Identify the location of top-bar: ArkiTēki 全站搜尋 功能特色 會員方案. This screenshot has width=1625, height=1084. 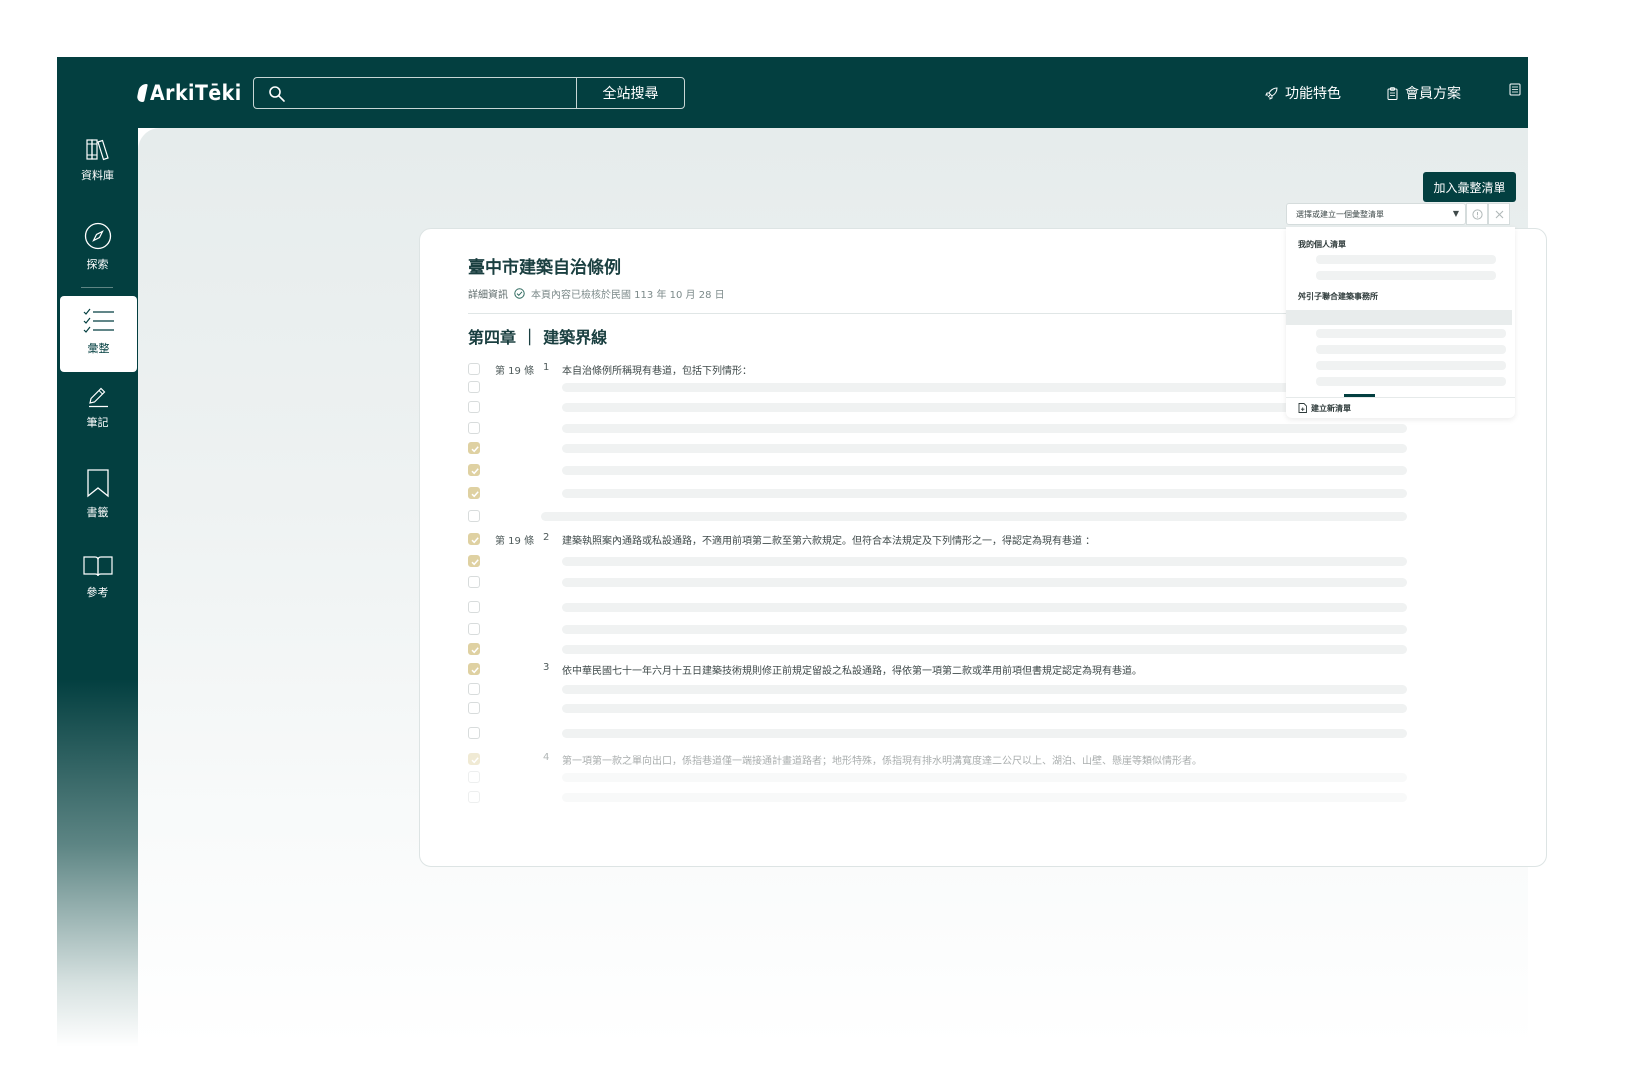
(792, 92).